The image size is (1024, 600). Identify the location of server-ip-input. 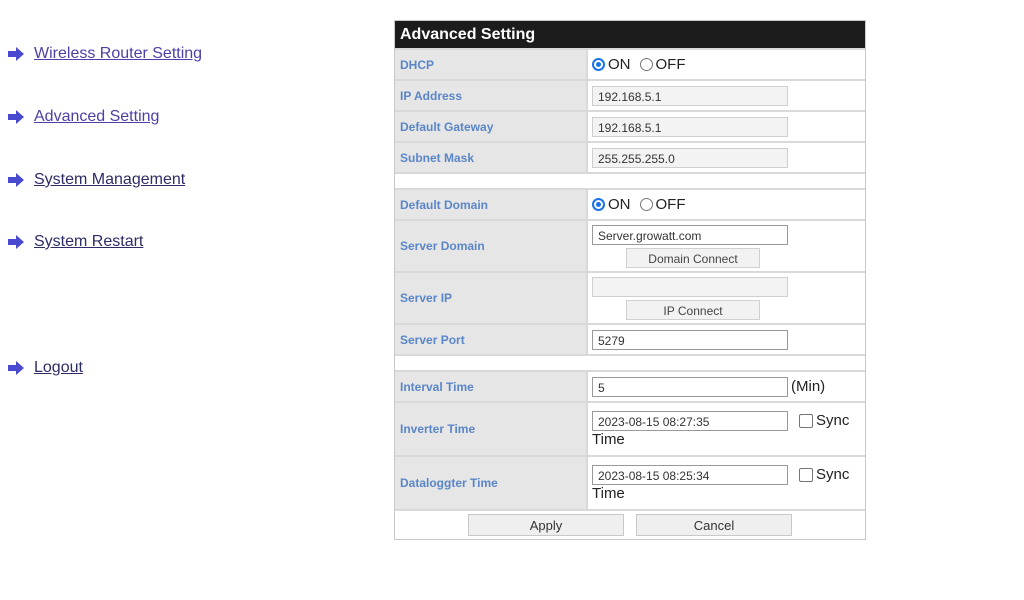
(690, 286).